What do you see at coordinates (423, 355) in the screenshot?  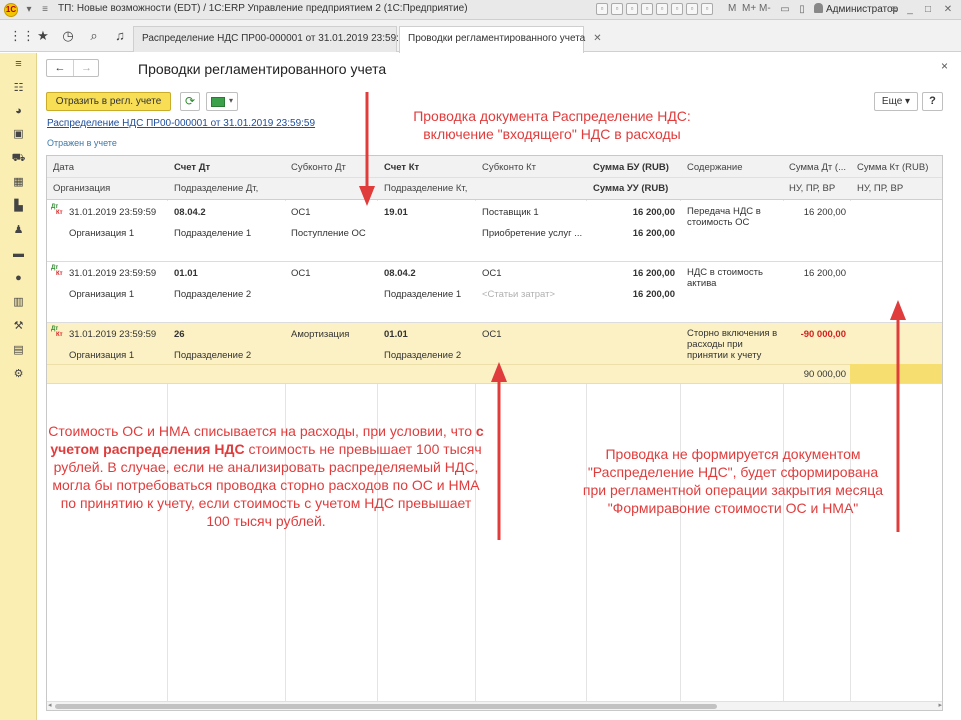 I see `cell-credit-dept: Подразделение 2` at bounding box center [423, 355].